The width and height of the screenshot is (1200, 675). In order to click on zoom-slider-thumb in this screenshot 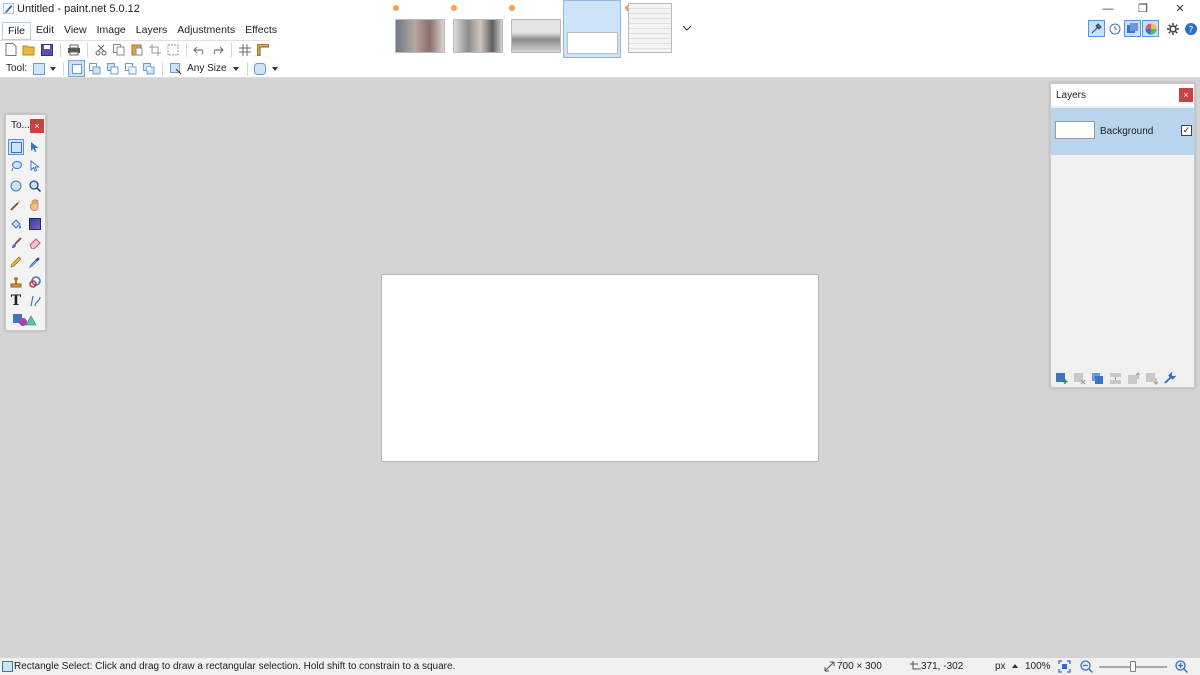, I will do `click(1133, 666)`.